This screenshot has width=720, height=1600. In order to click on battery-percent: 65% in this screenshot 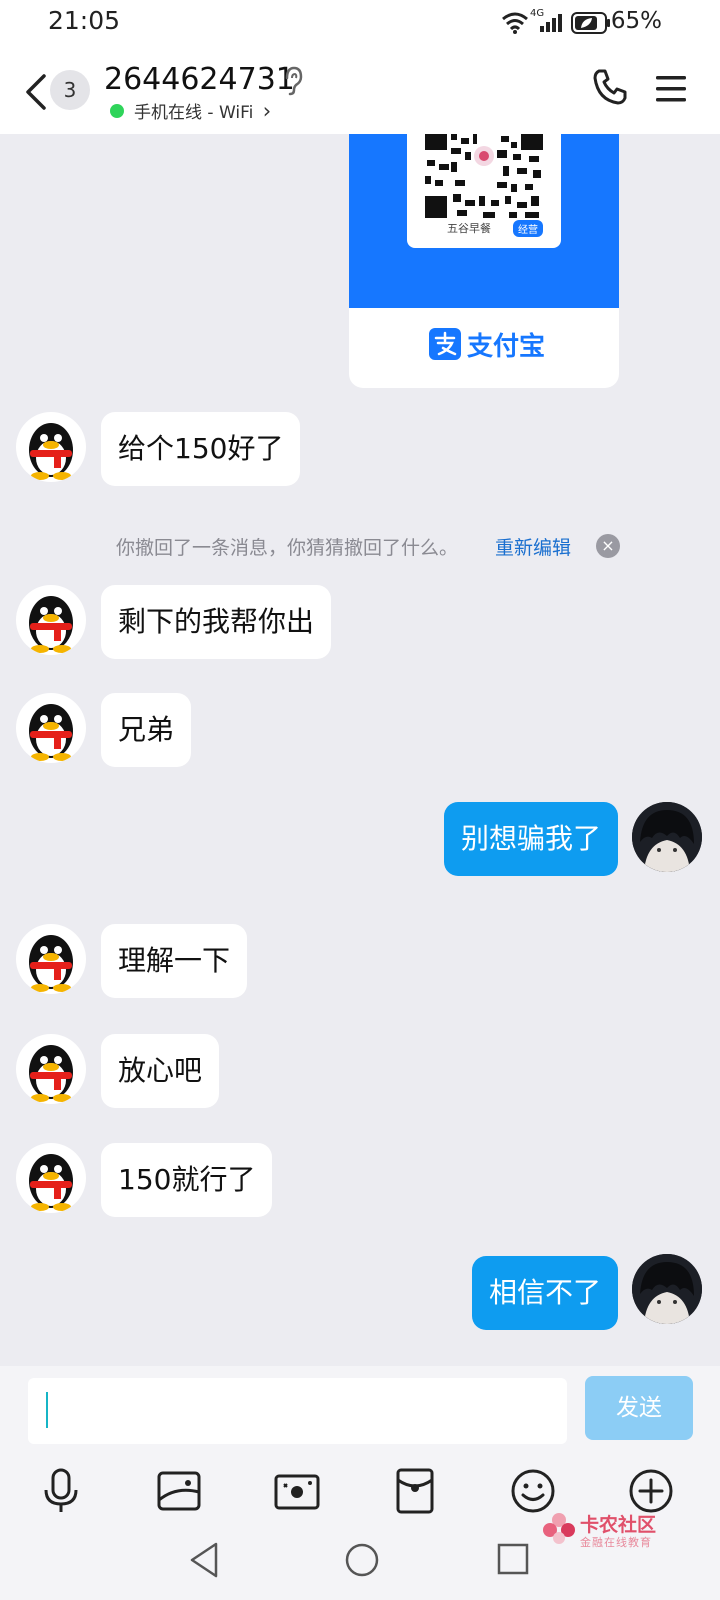, I will do `click(636, 21)`.